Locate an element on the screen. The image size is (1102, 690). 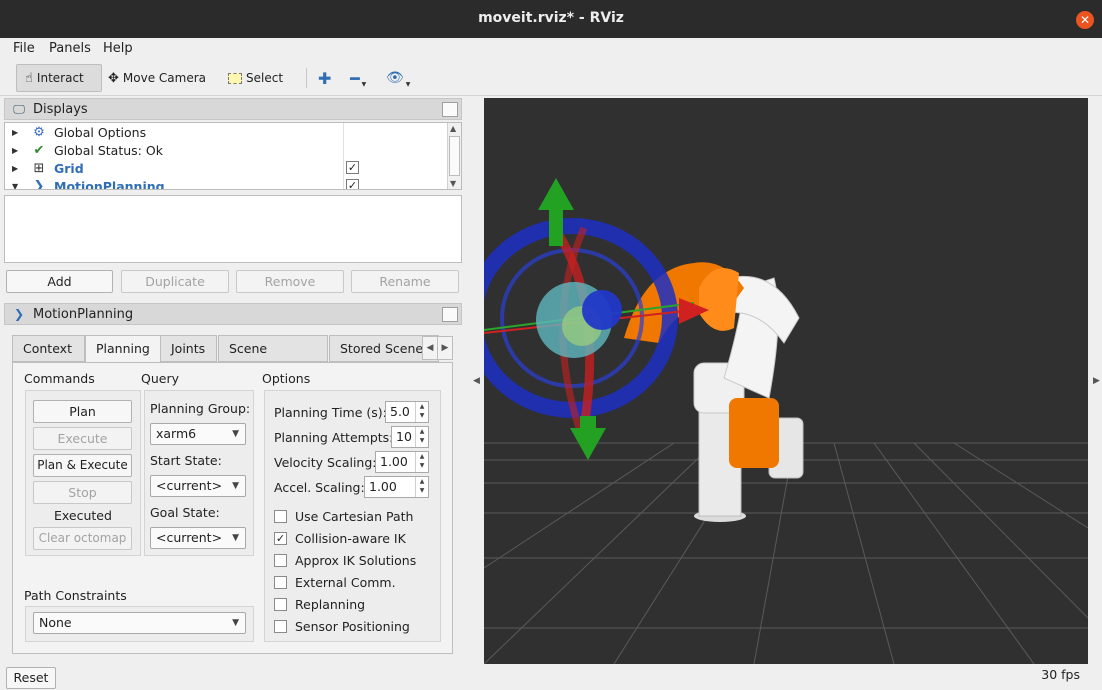
plan-and-execute-button: Plan & Execute is located at coordinates (82, 465).